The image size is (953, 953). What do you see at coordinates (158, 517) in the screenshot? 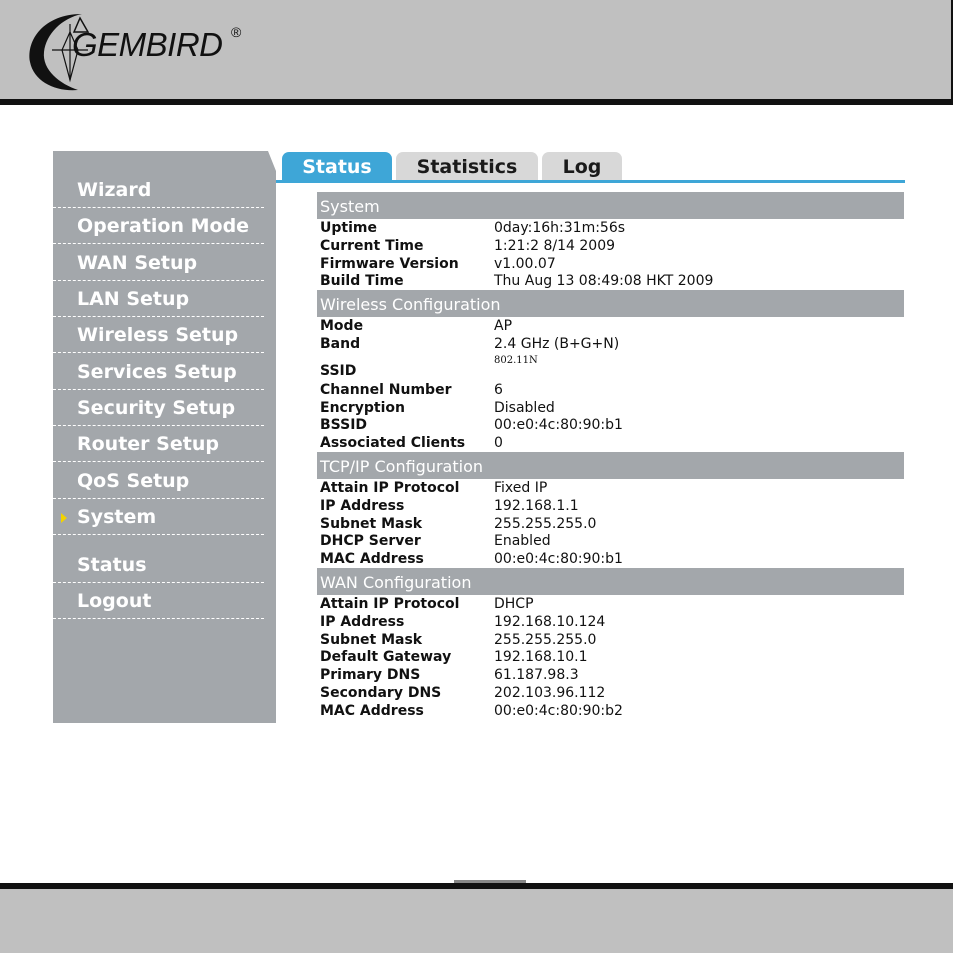
I see `sidebar-item-system: System` at bounding box center [158, 517].